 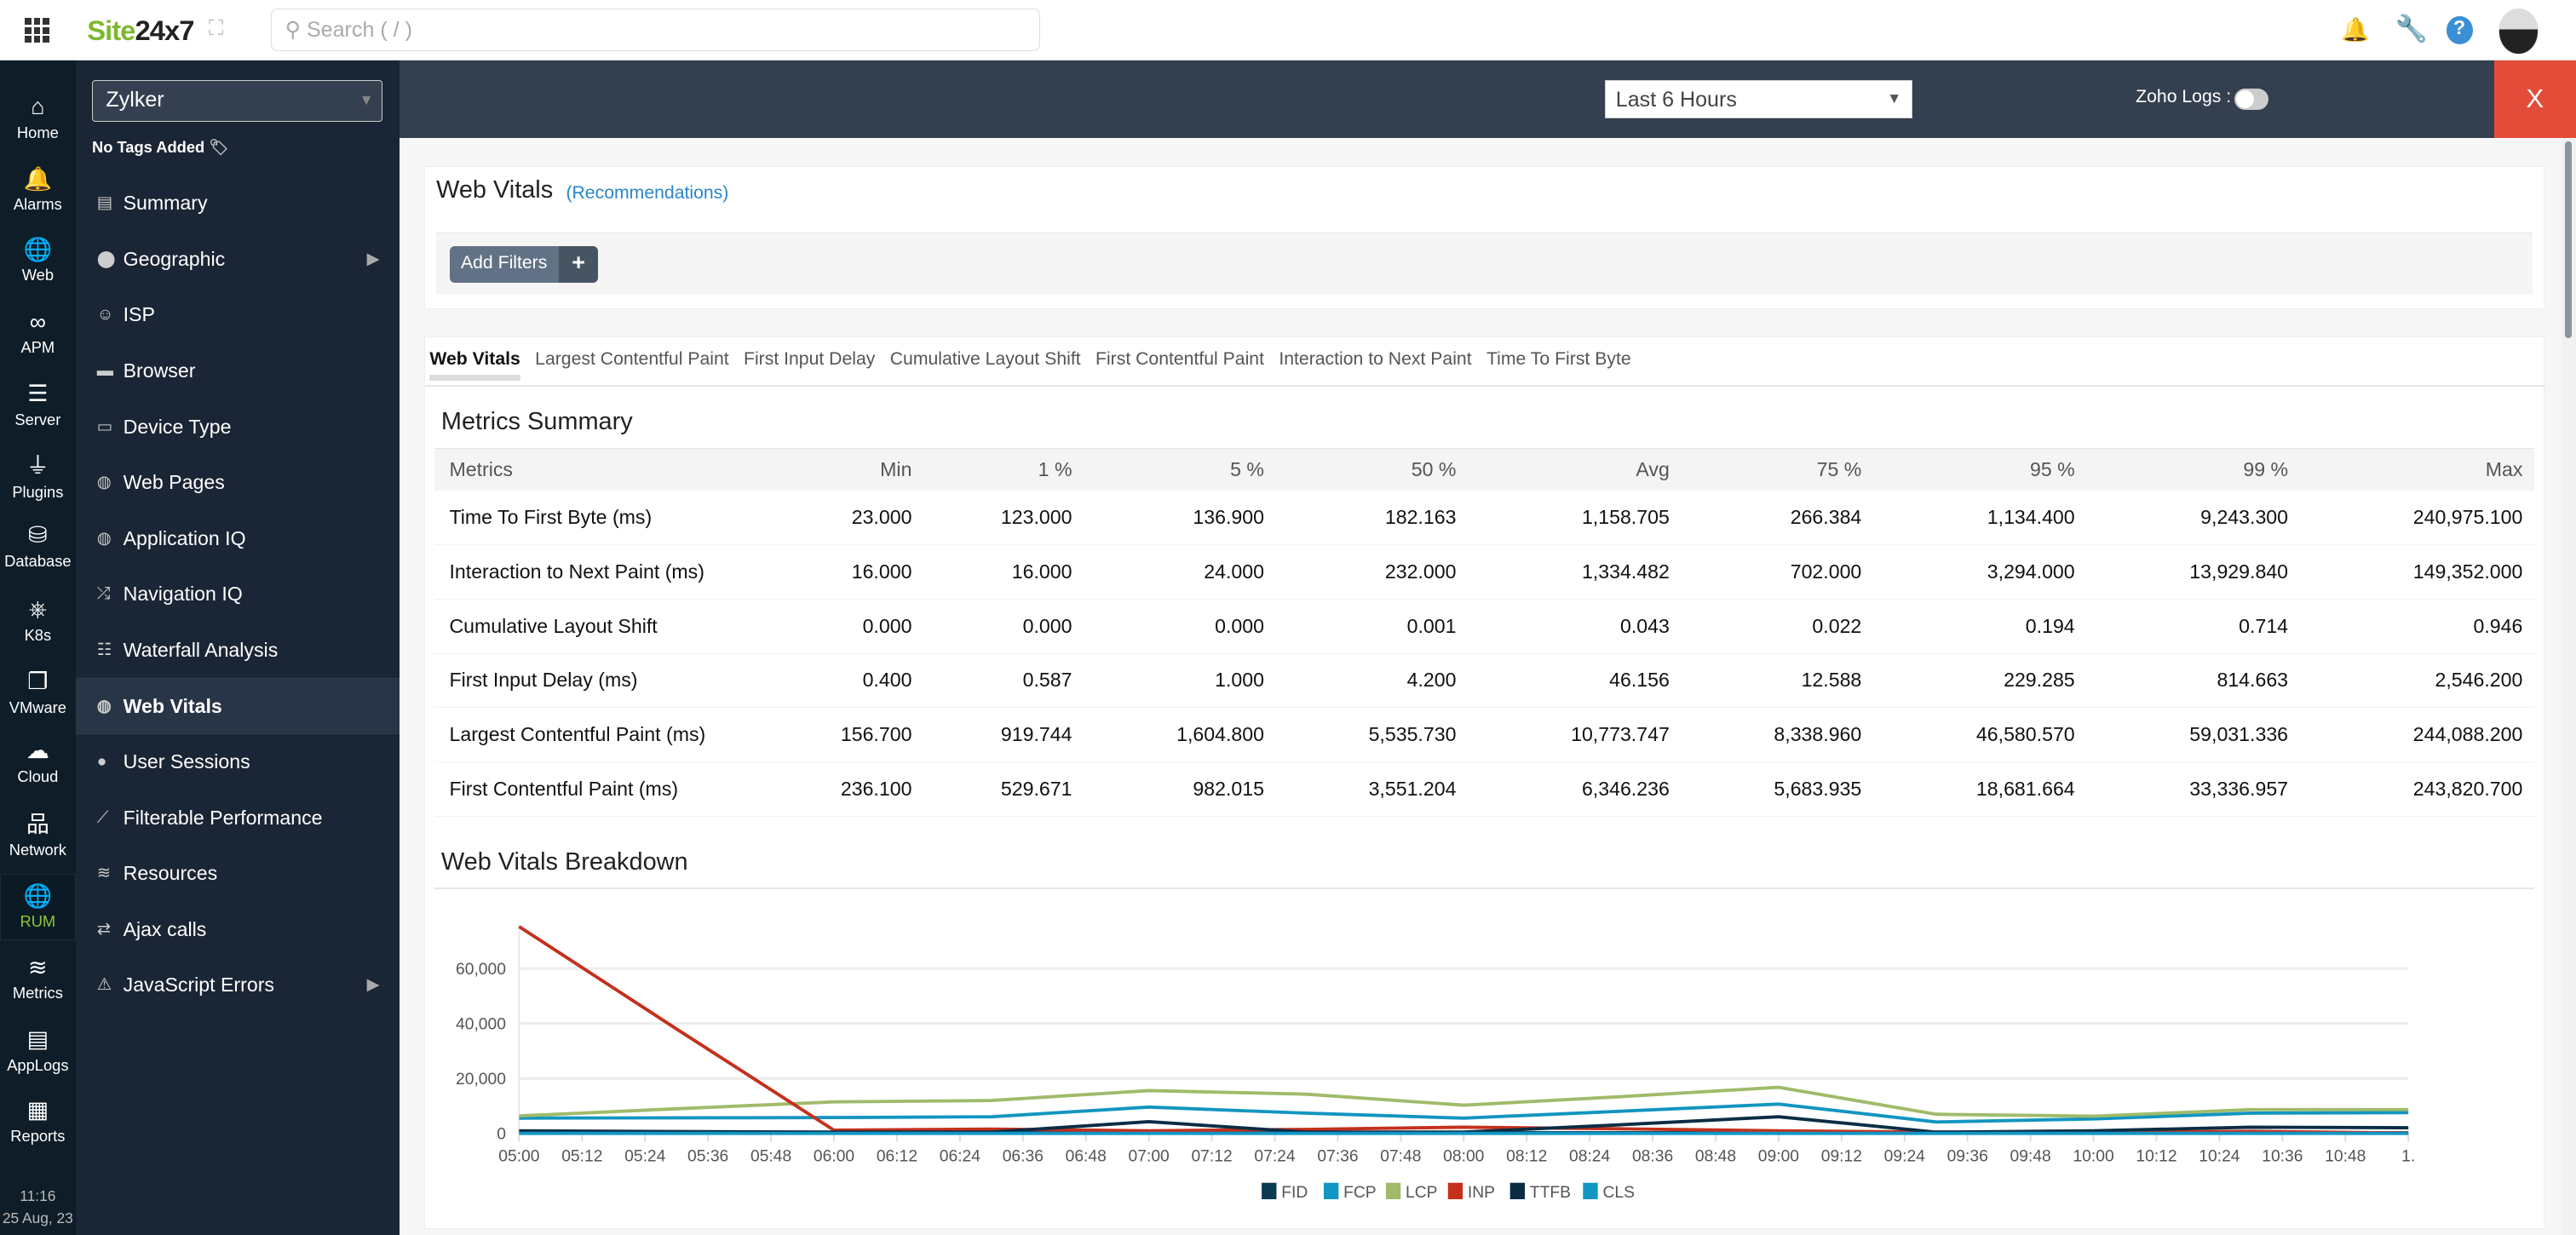 I want to click on scrollbar-thumb, so click(x=2569, y=240).